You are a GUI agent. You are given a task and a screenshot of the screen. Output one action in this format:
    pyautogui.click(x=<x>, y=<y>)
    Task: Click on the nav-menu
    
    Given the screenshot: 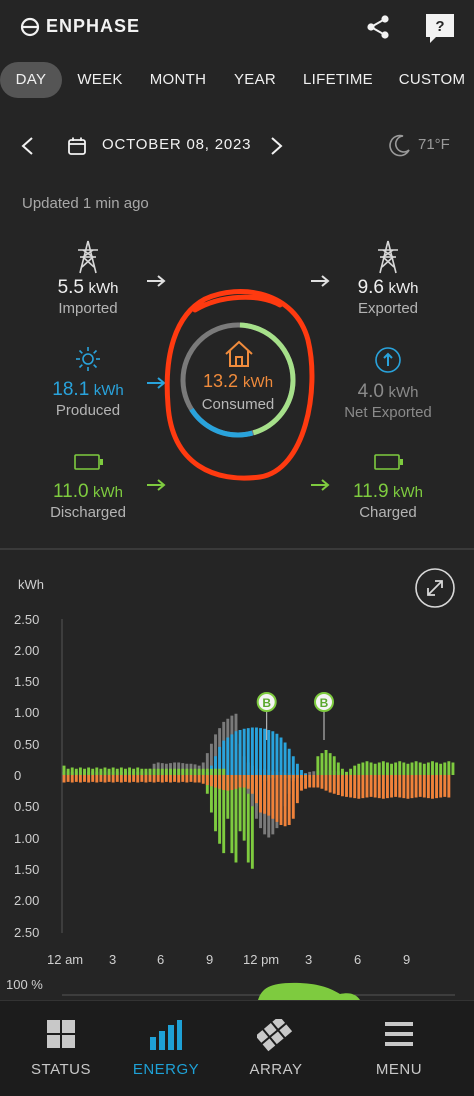 What is the action you would take?
    pyautogui.click(x=399, y=1036)
    